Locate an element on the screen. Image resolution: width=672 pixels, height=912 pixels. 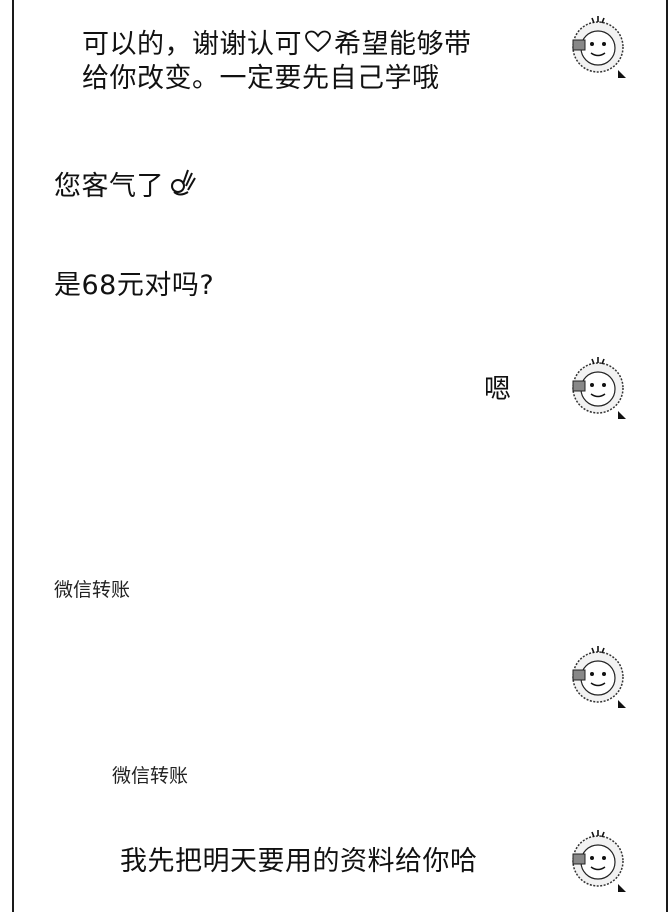
message-text: 是68元对吗? is located at coordinates (134, 285).